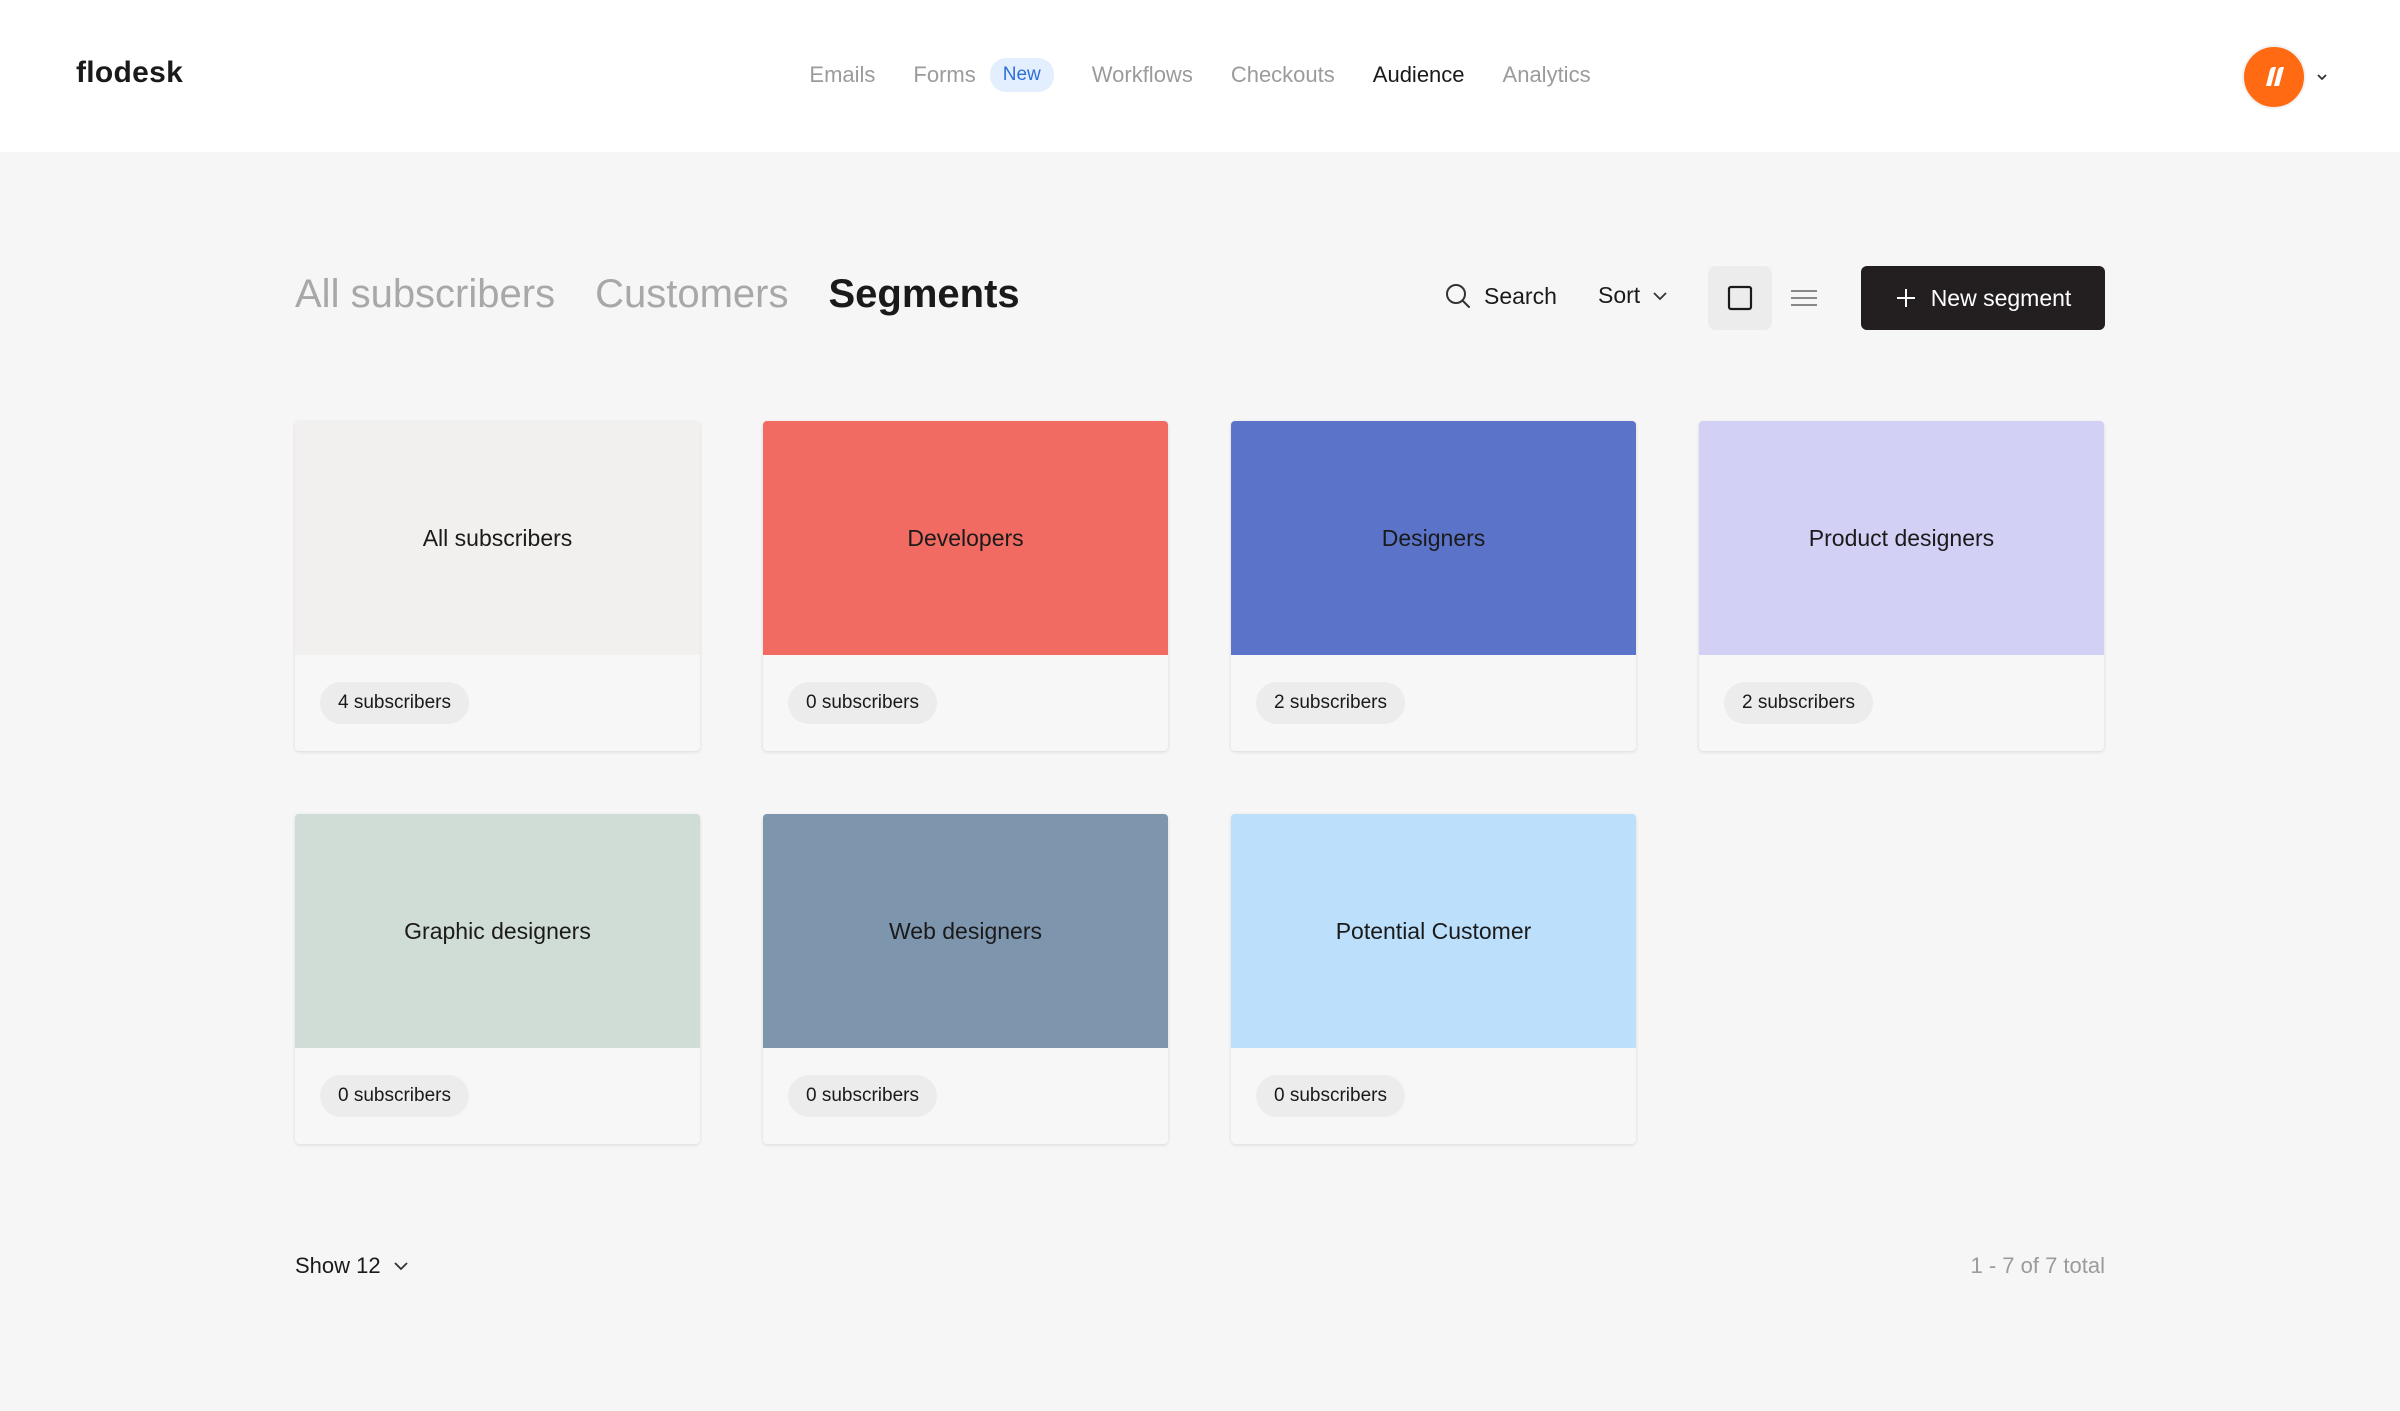 The width and height of the screenshot is (2400, 1411). I want to click on segment-cover: Web designers, so click(965, 931).